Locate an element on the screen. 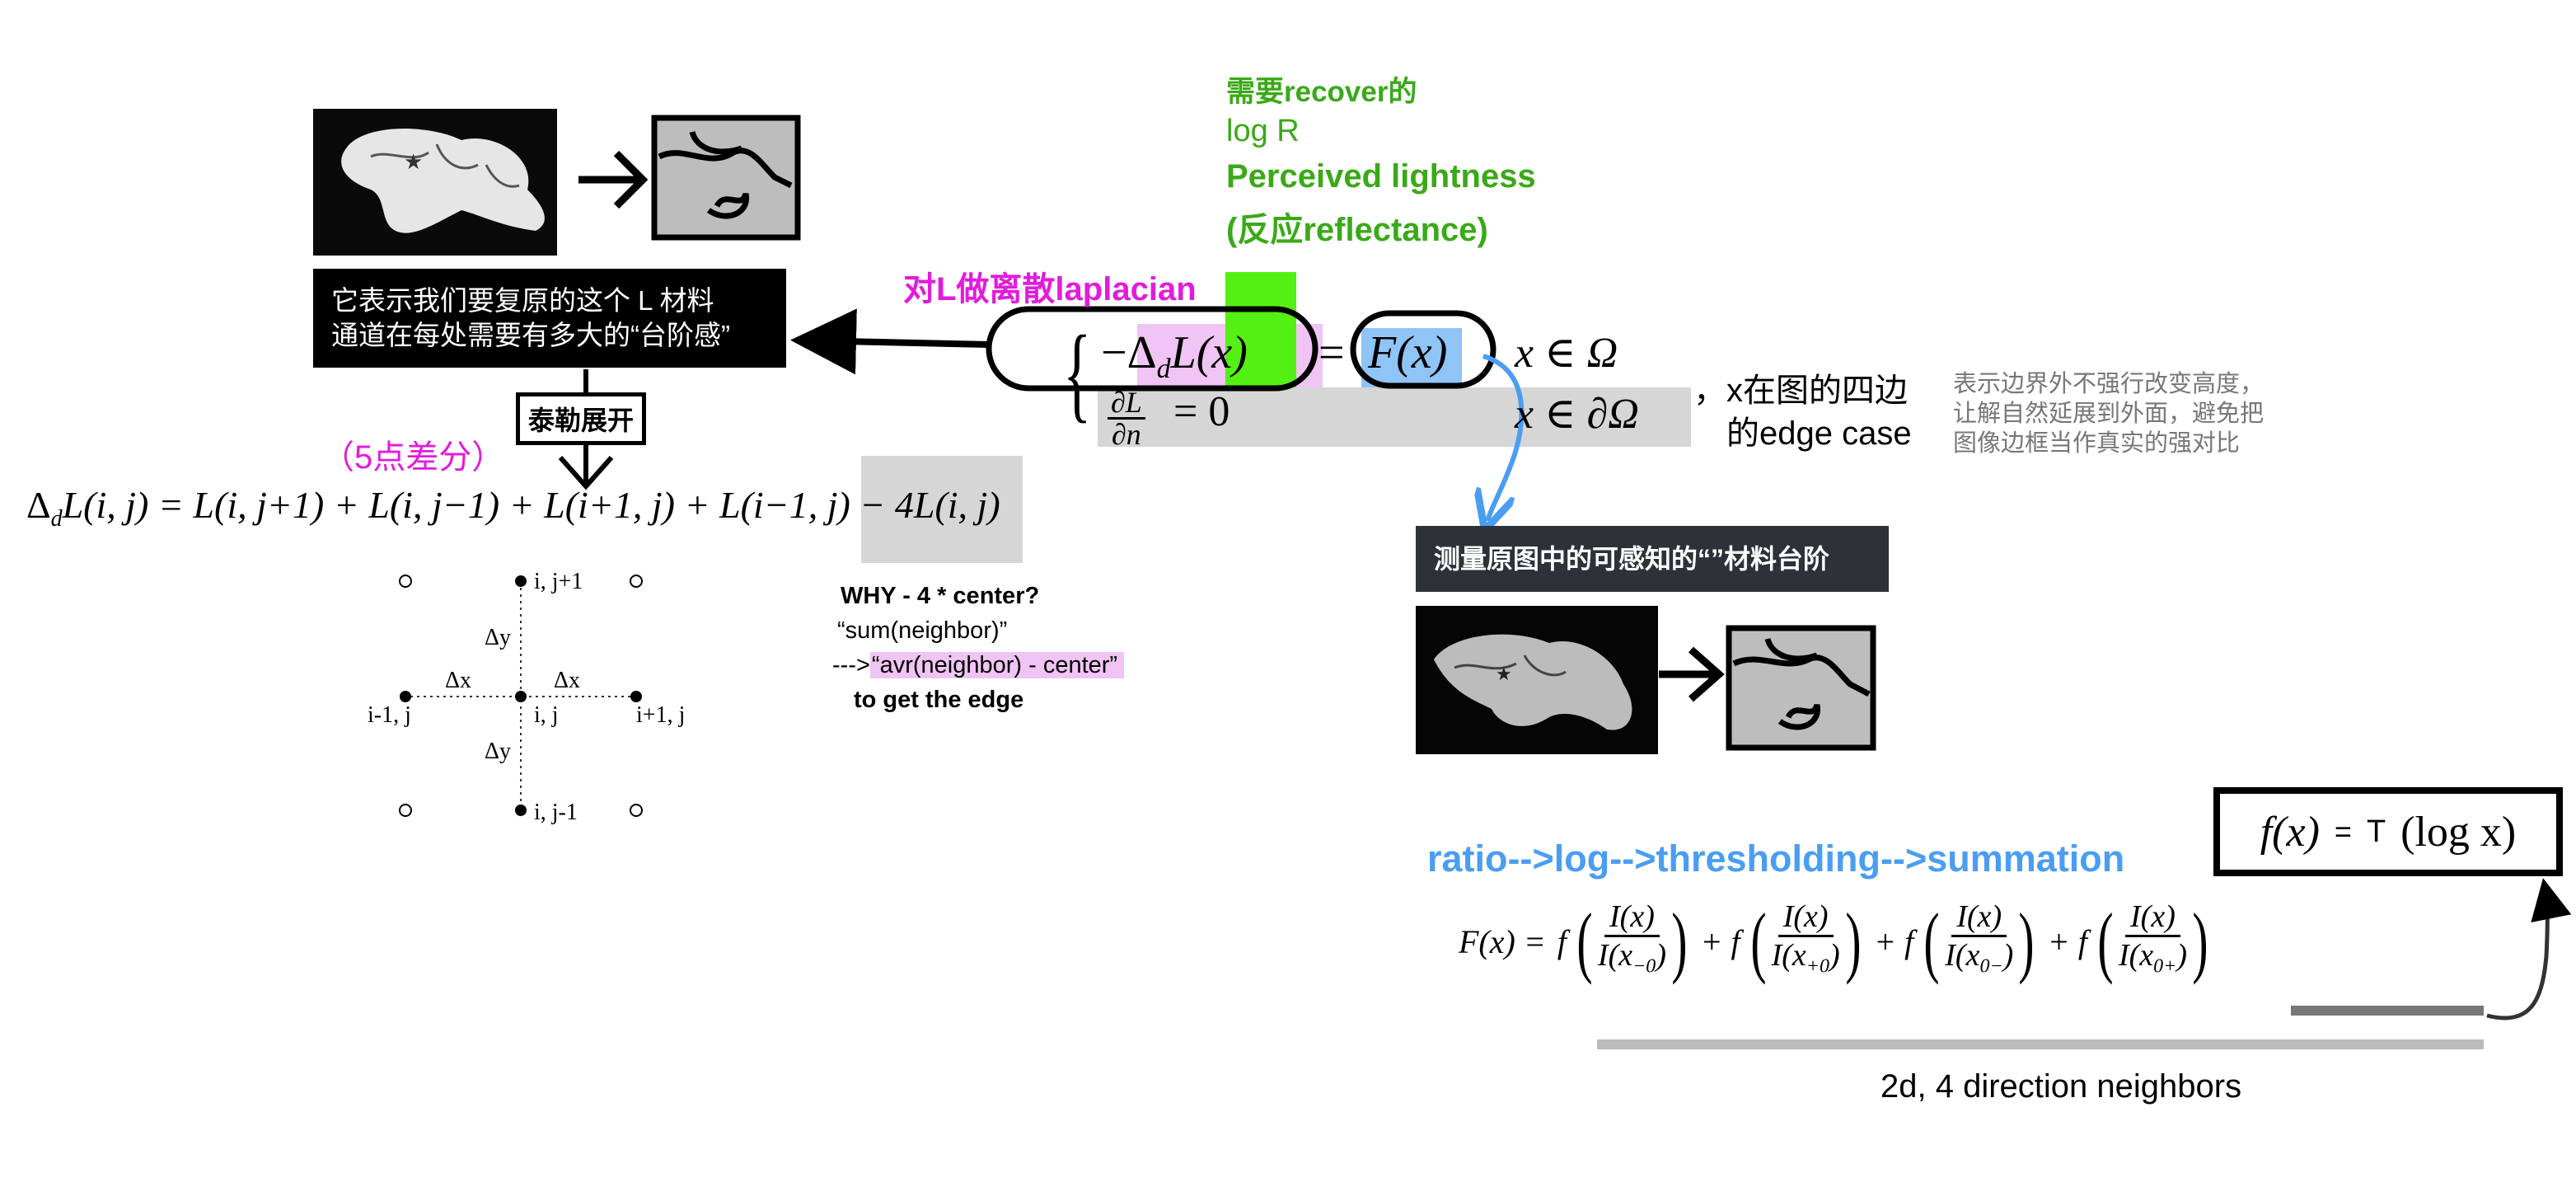 The image size is (2576, 1187). F-formula-denominator: I(x0+) is located at coordinates (2153, 961).